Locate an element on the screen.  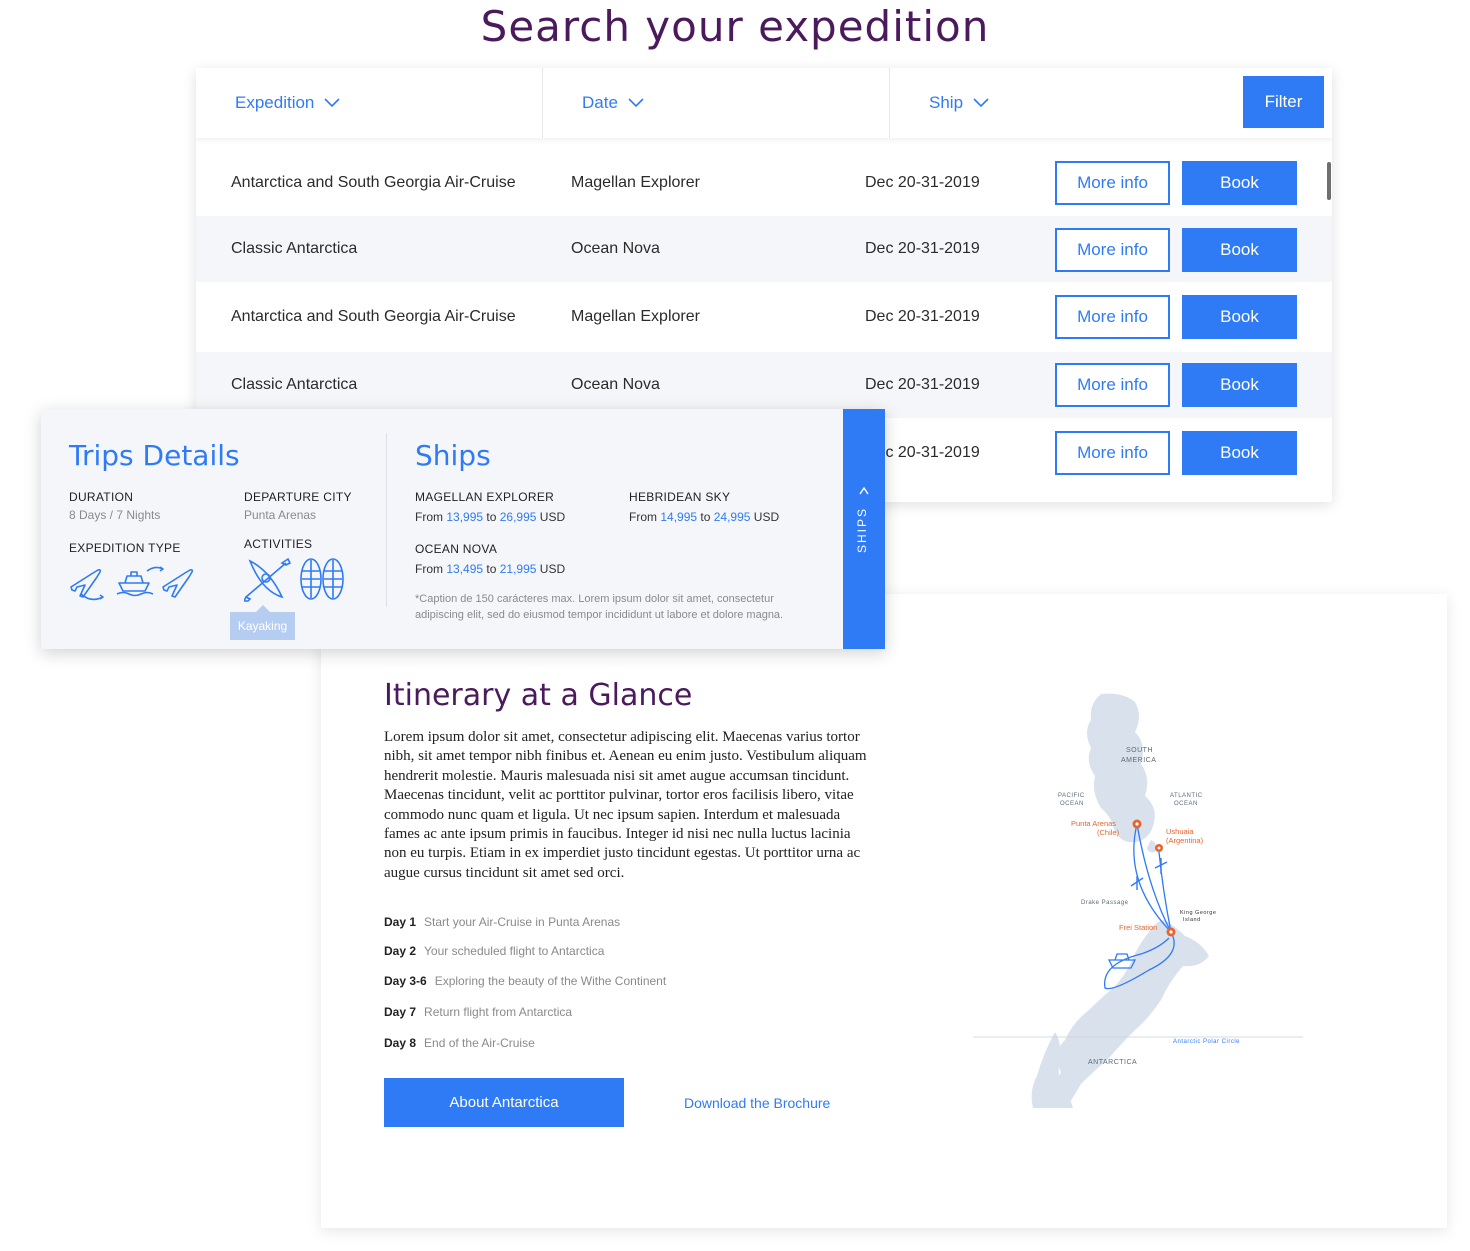
ship-filter-label: Ship is located at coordinates (946, 102).